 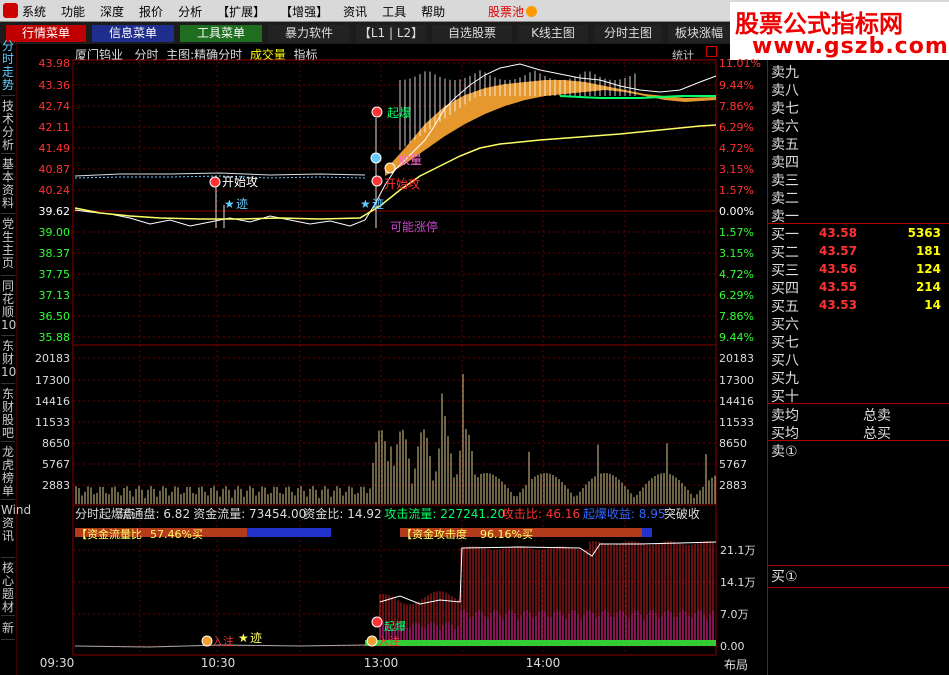 What do you see at coordinates (785, 127) in the screenshot?
I see `sell-level-label: 卖六` at bounding box center [785, 127].